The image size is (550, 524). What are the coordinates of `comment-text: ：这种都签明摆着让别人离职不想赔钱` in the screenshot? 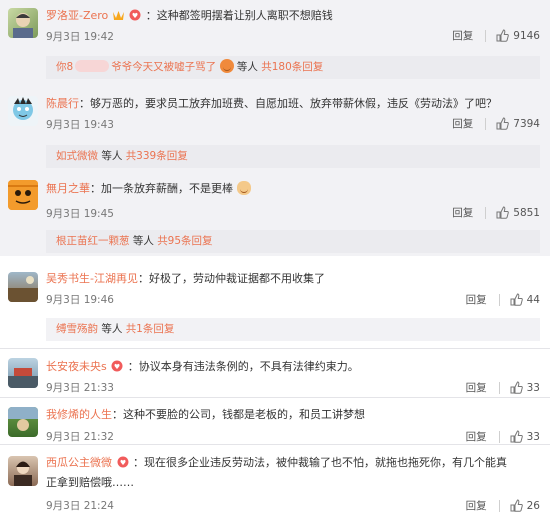 It's located at (239, 15).